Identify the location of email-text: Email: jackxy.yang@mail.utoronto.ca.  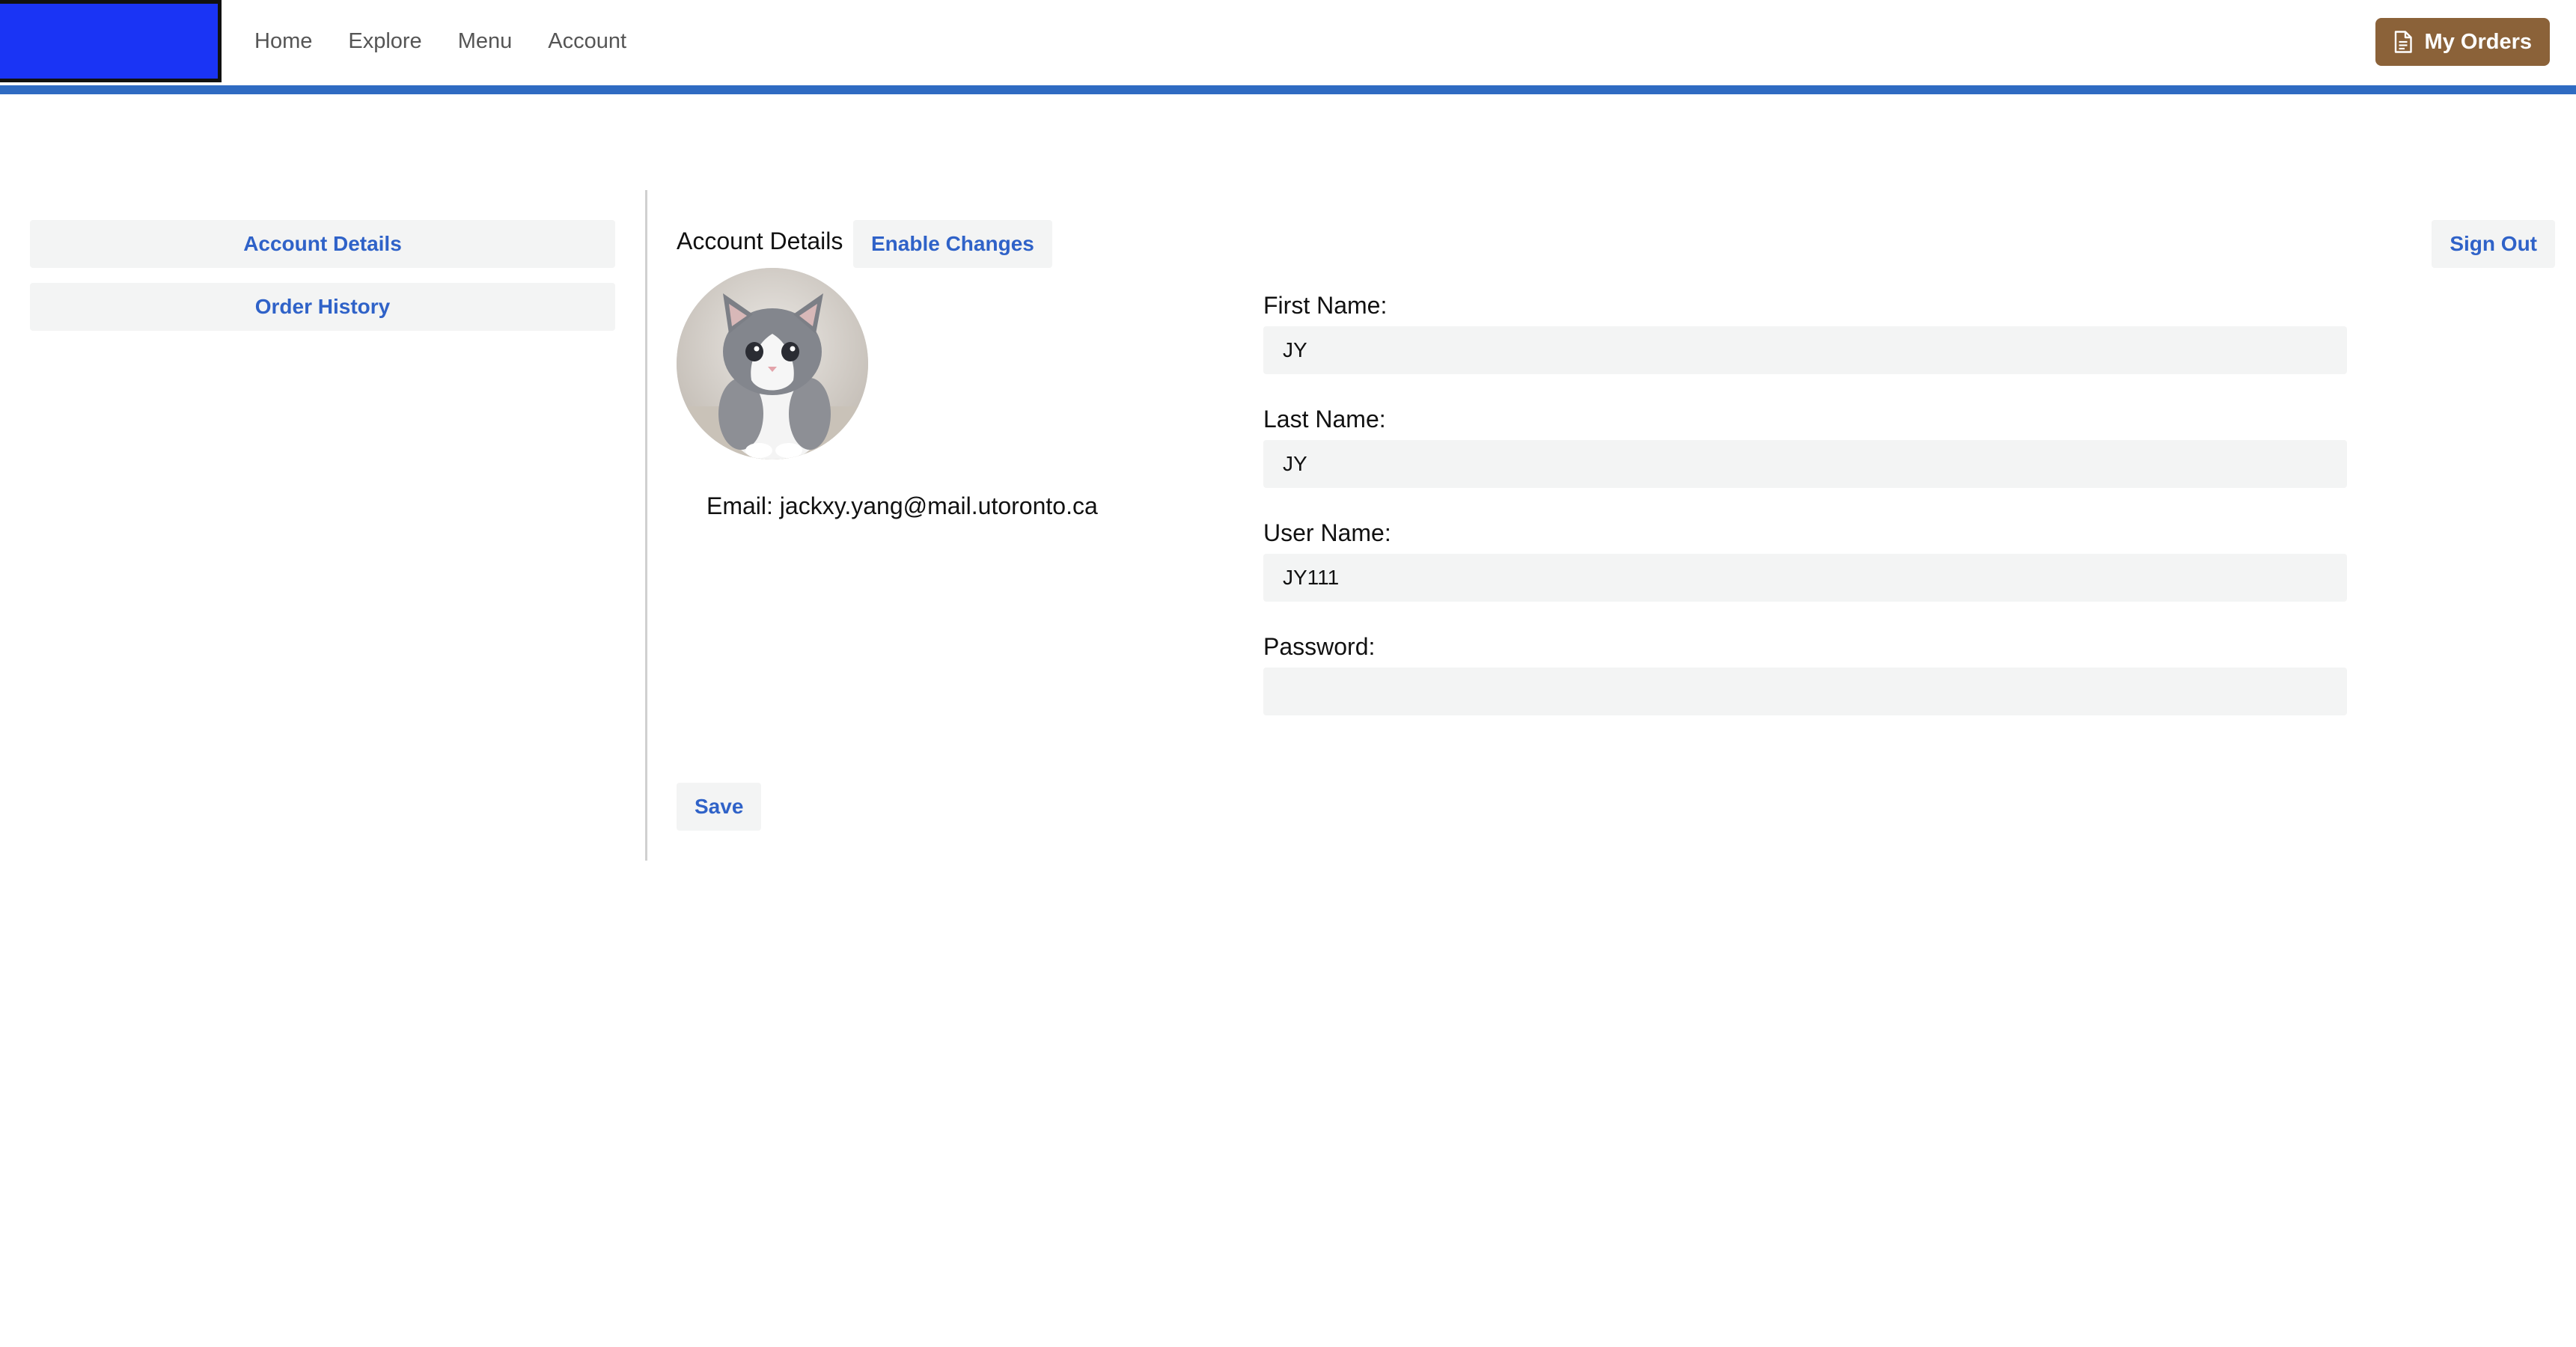
(902, 505).